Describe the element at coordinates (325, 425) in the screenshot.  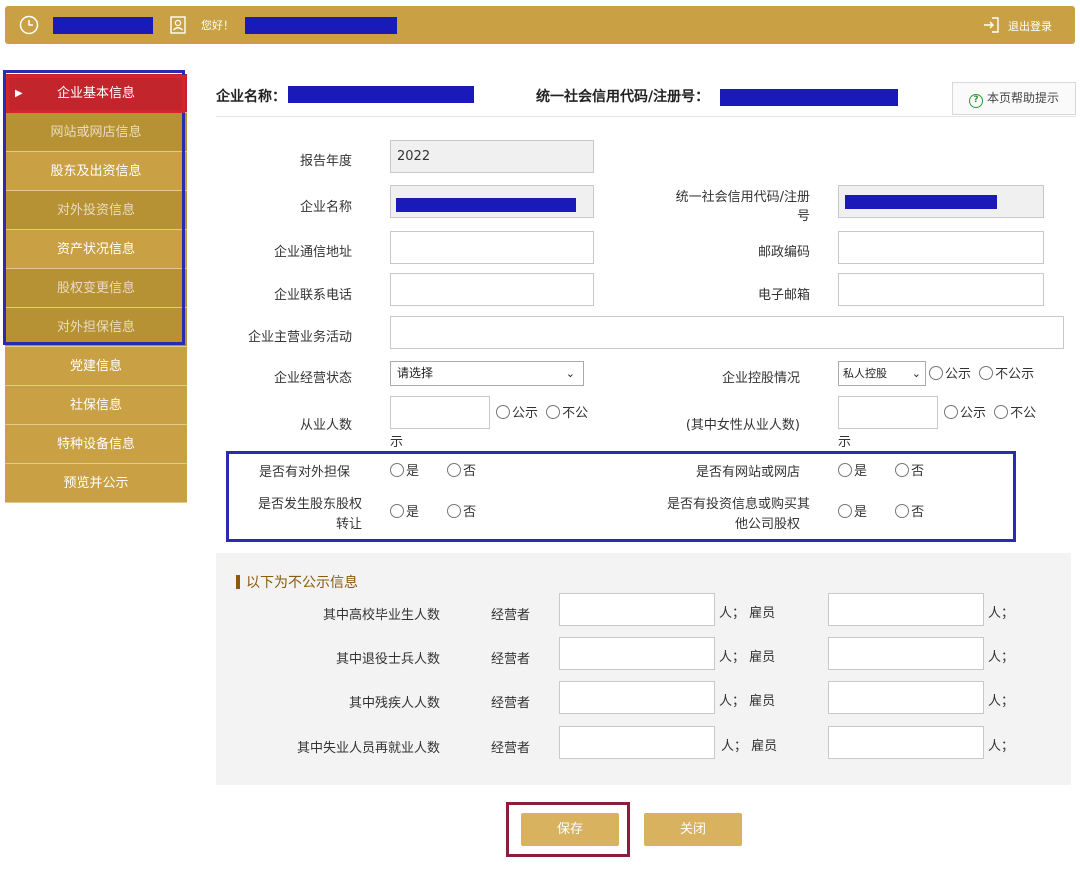
I see `employees-label: 从业人数` at that location.